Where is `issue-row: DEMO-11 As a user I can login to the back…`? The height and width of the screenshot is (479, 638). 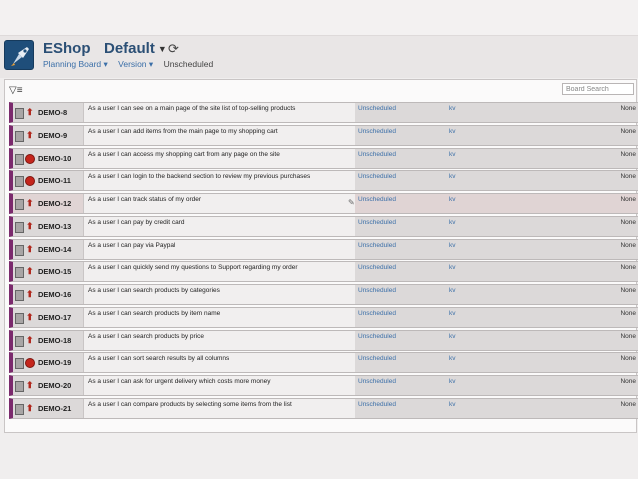 issue-row: DEMO-11 As a user I can login to the back… is located at coordinates (323, 181).